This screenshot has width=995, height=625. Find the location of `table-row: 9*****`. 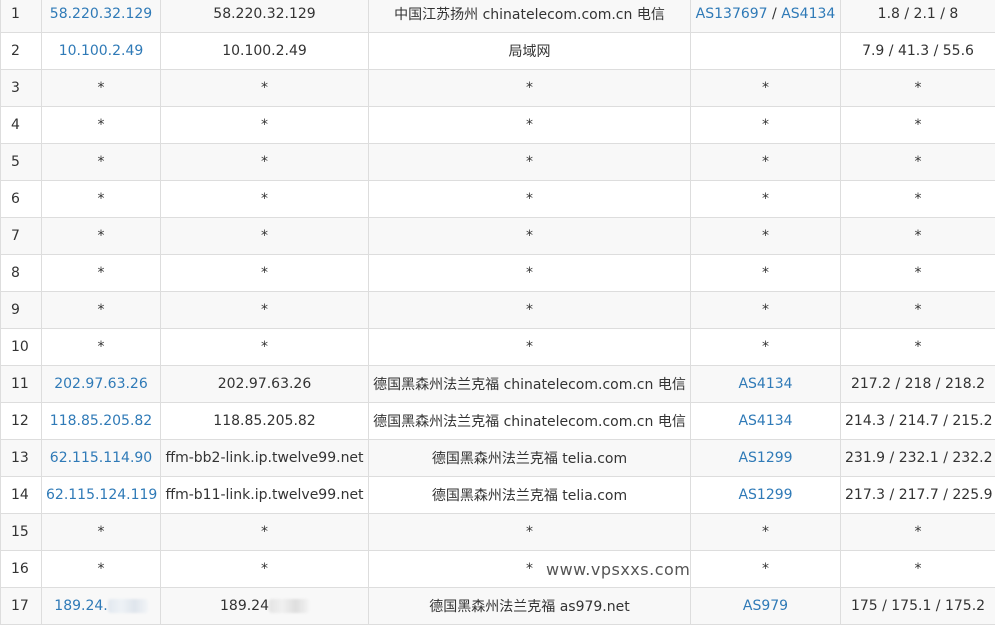

table-row: 9***** is located at coordinates (498, 310).